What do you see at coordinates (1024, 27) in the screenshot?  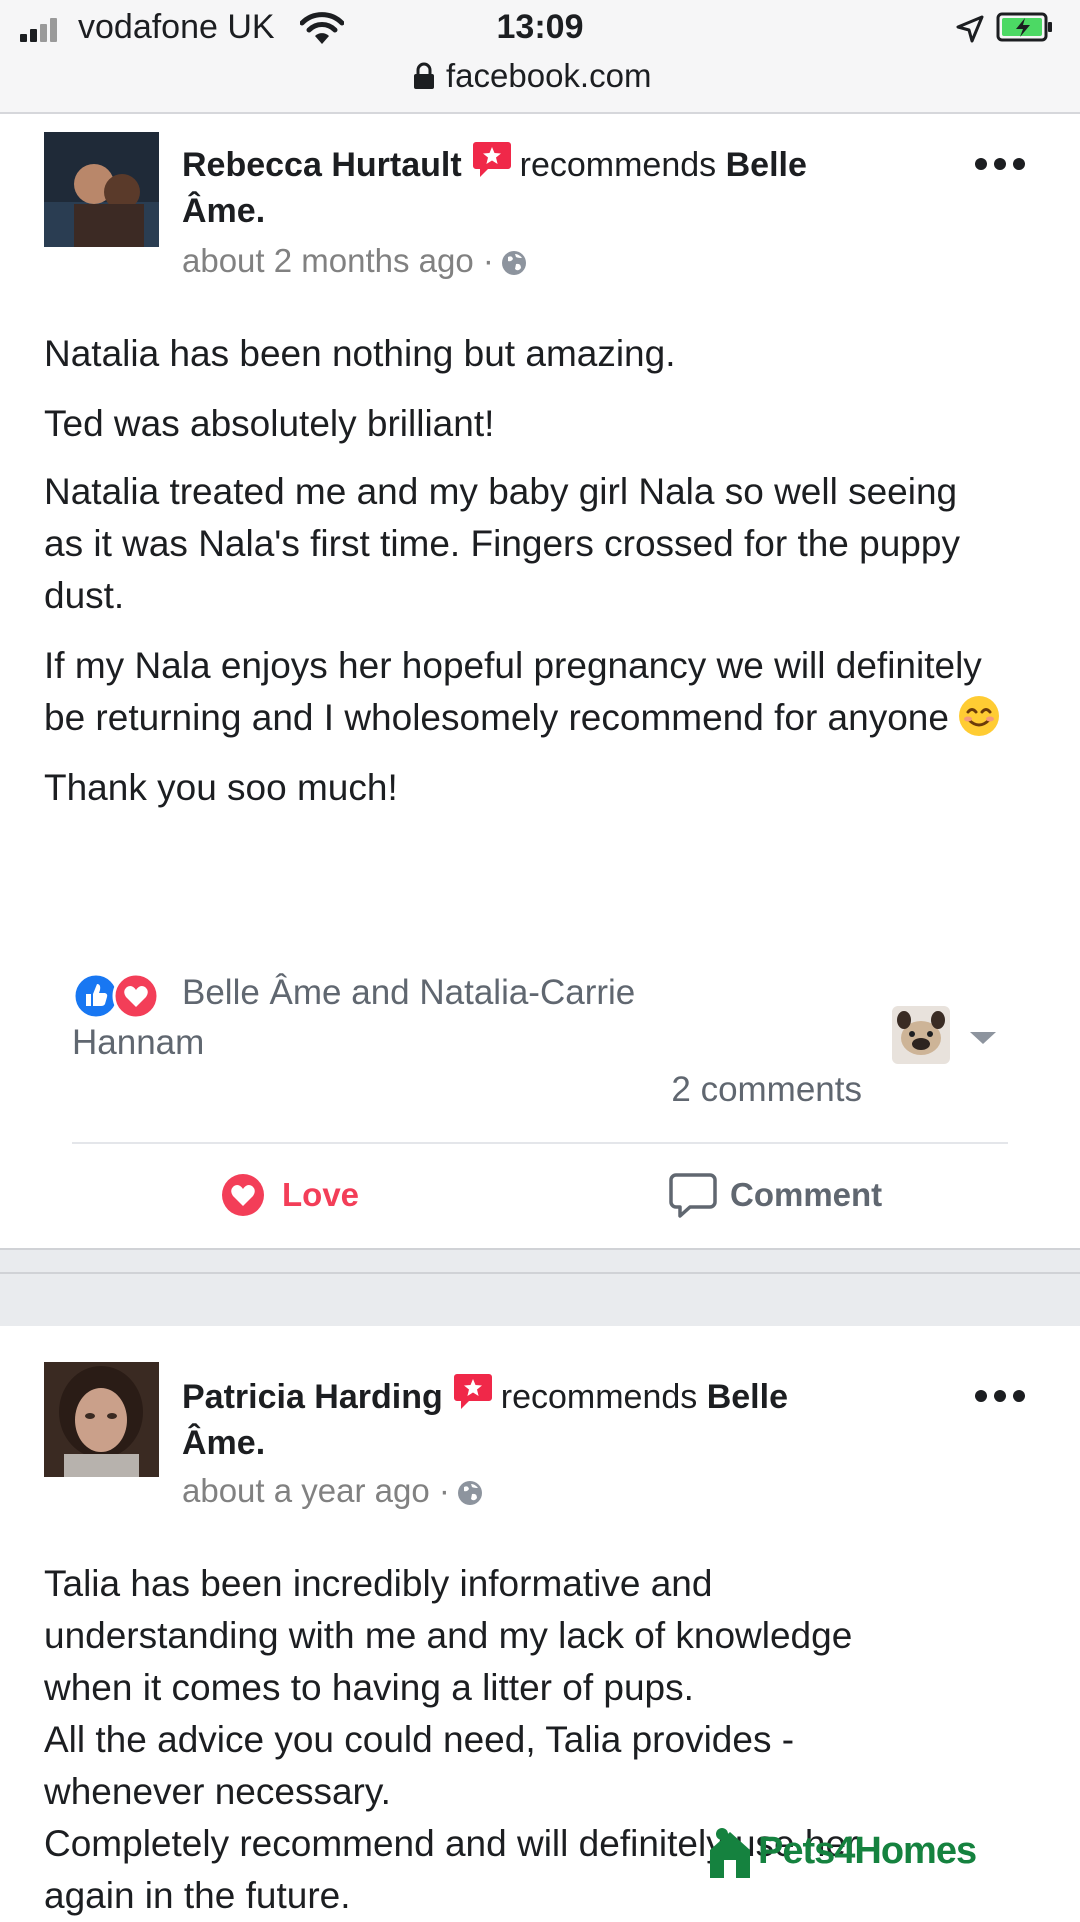 I see `battery-charging-icon` at bounding box center [1024, 27].